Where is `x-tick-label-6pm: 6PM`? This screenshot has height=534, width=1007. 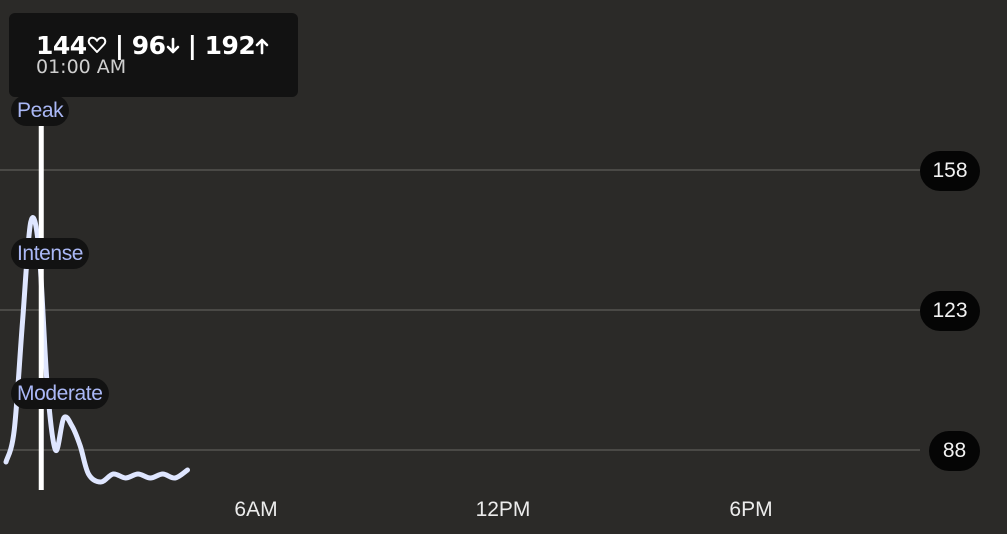
x-tick-label-6pm: 6PM is located at coordinates (751, 509).